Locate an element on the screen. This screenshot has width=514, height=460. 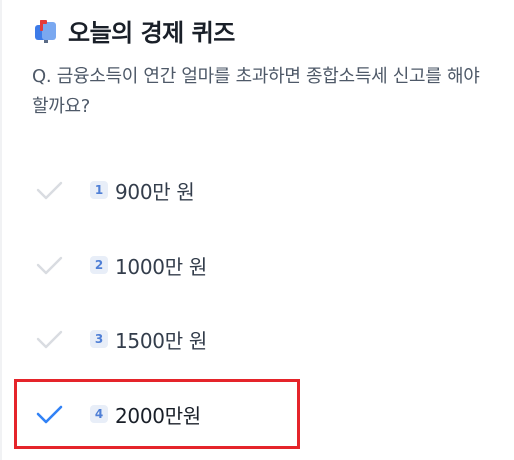
divider is located at coordinates (1, 230).